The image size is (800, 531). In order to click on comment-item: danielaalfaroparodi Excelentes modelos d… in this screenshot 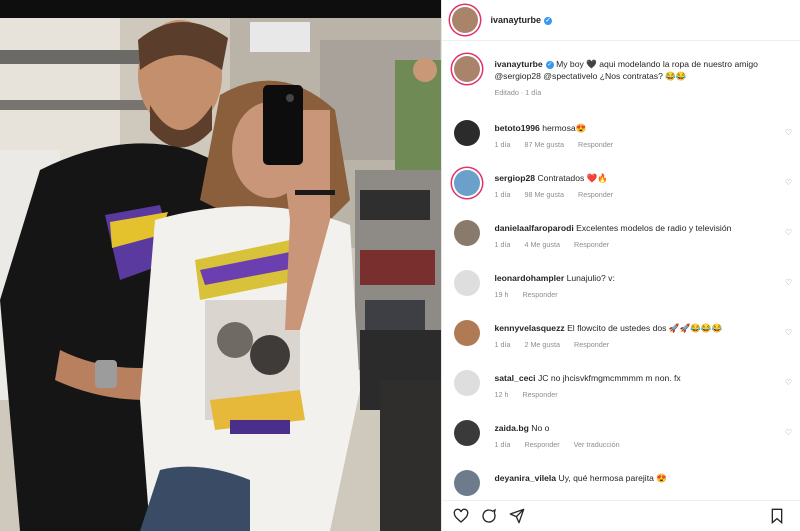, I will do `click(623, 240)`.